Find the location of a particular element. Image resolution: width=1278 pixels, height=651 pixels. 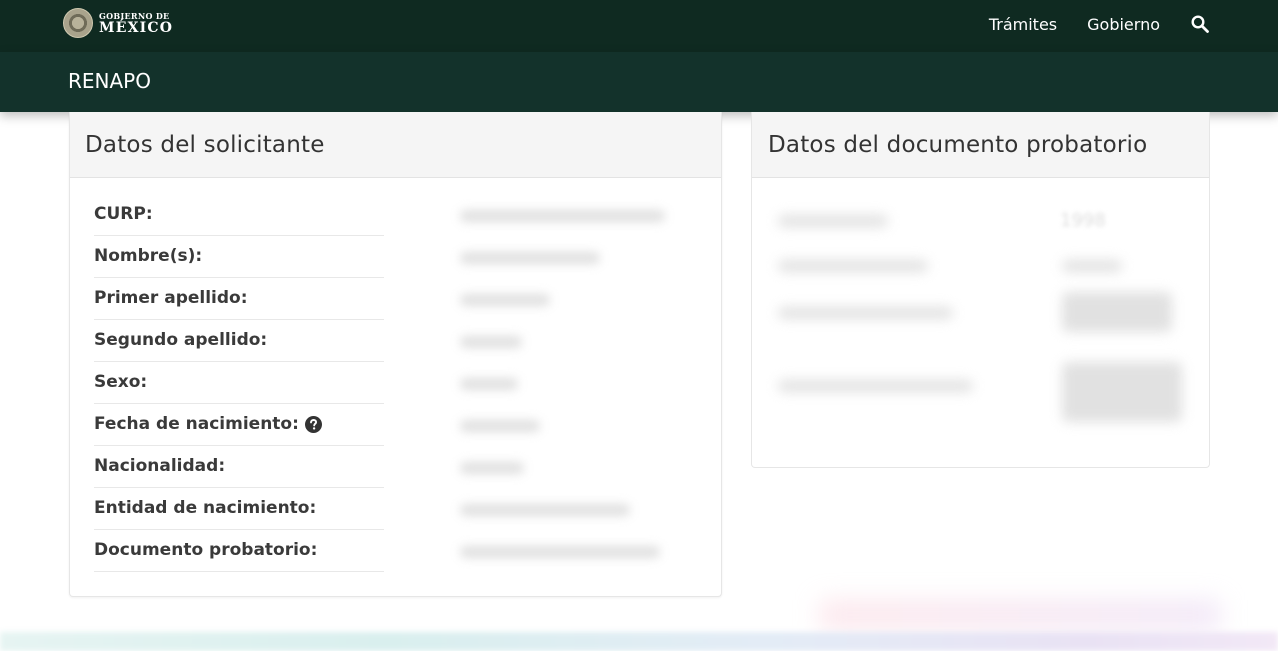

field-row-segundo-apellido: Segundo apellido: is located at coordinates (239, 340).